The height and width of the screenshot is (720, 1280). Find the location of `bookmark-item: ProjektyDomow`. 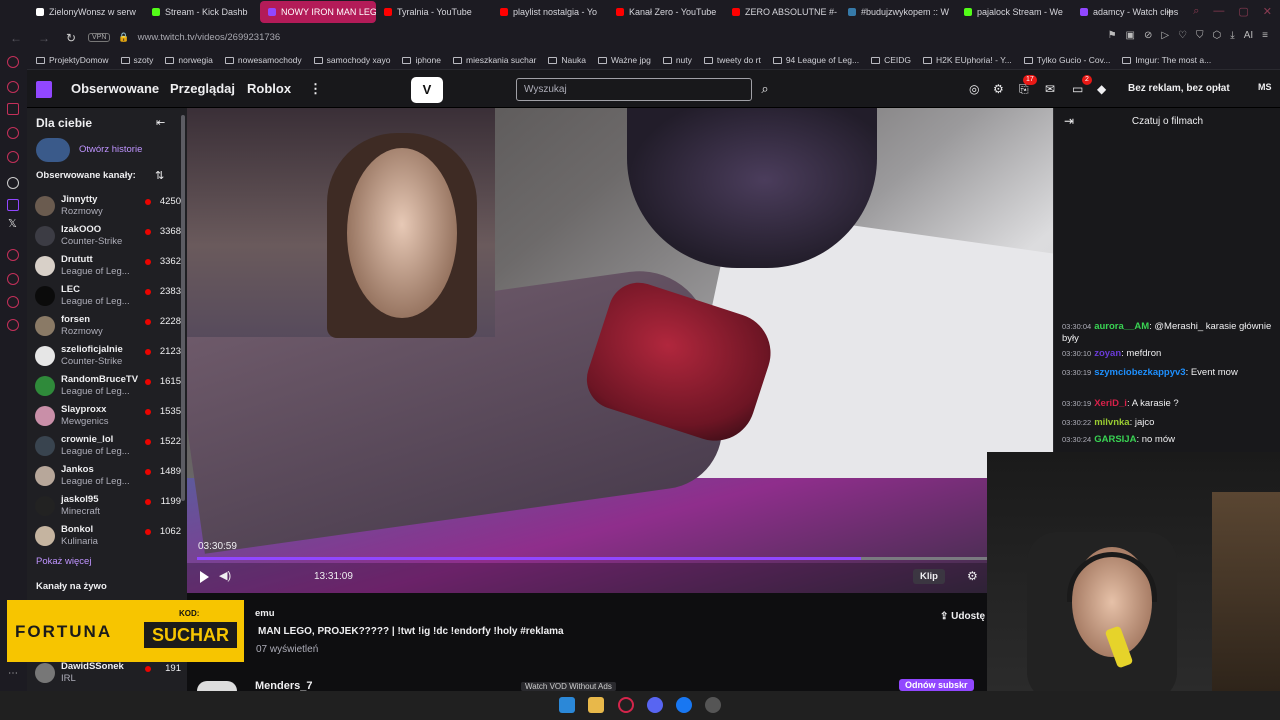

bookmark-item: ProjektyDomow is located at coordinates (72, 60).